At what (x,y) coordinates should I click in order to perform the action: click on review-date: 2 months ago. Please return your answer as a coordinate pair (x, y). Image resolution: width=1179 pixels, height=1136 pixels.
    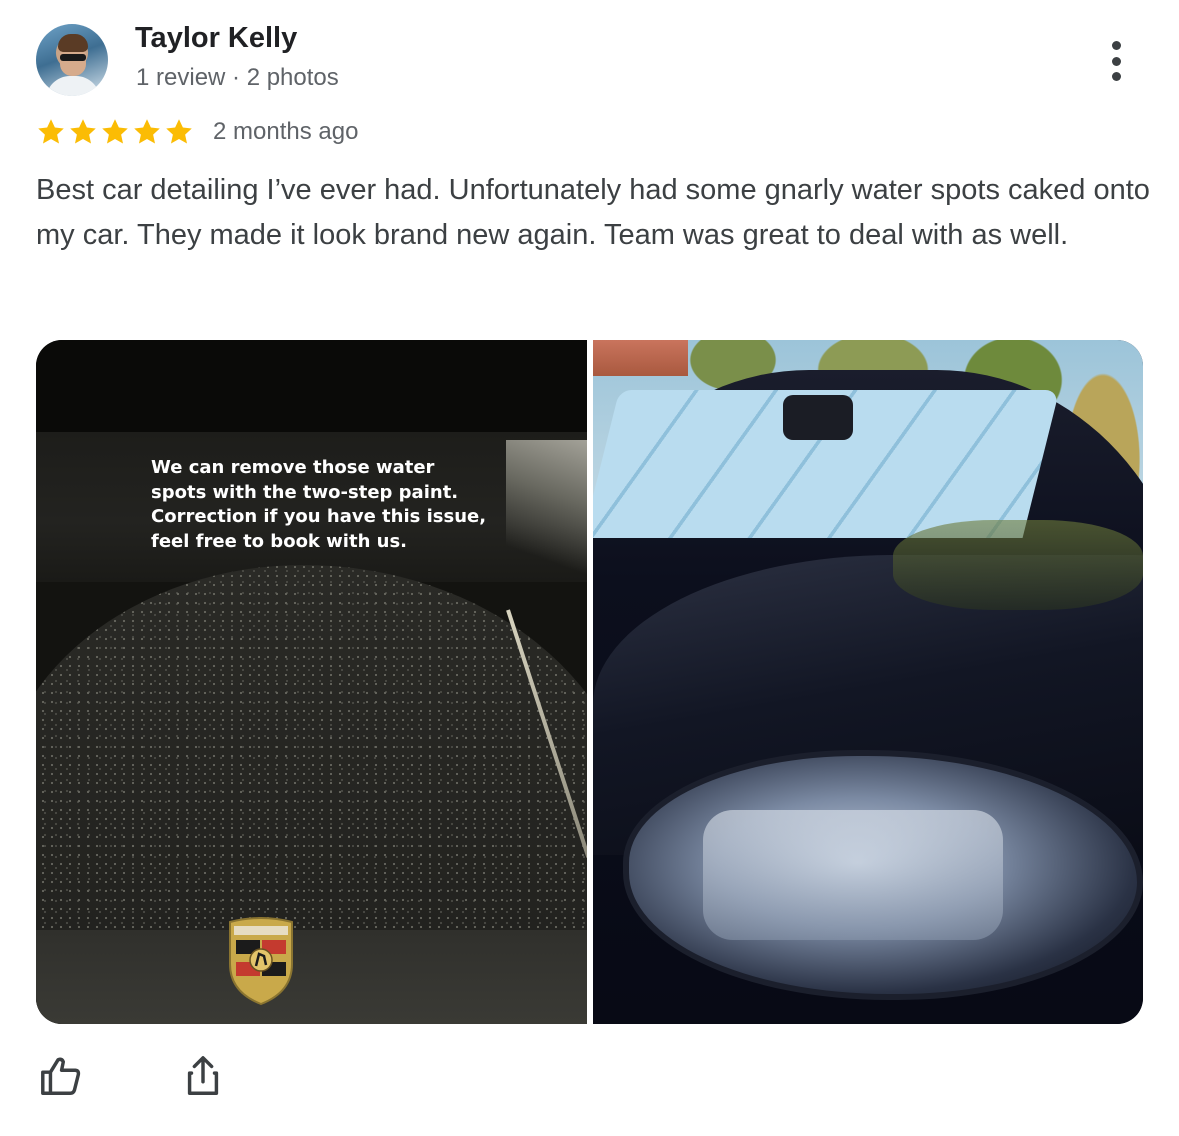
    Looking at the image, I should click on (286, 131).